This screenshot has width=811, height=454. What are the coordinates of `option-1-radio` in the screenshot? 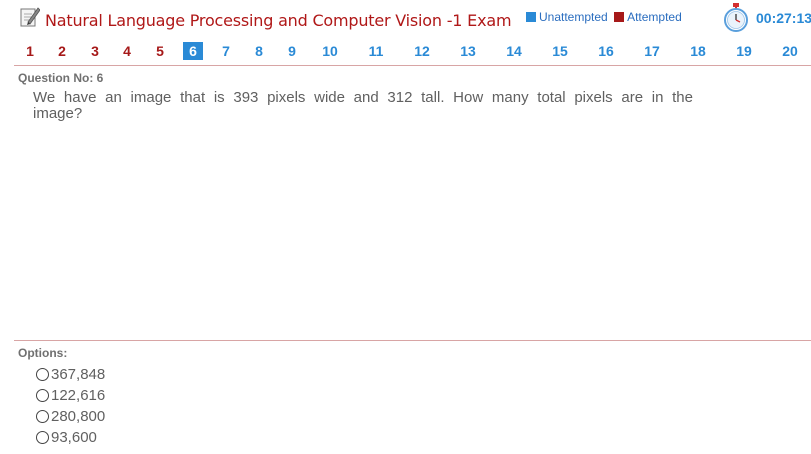 It's located at (42, 374).